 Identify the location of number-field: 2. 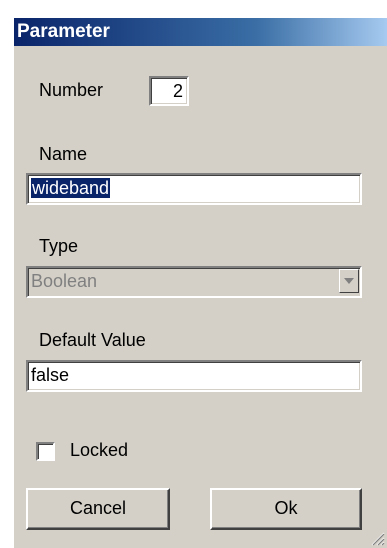
(169, 91).